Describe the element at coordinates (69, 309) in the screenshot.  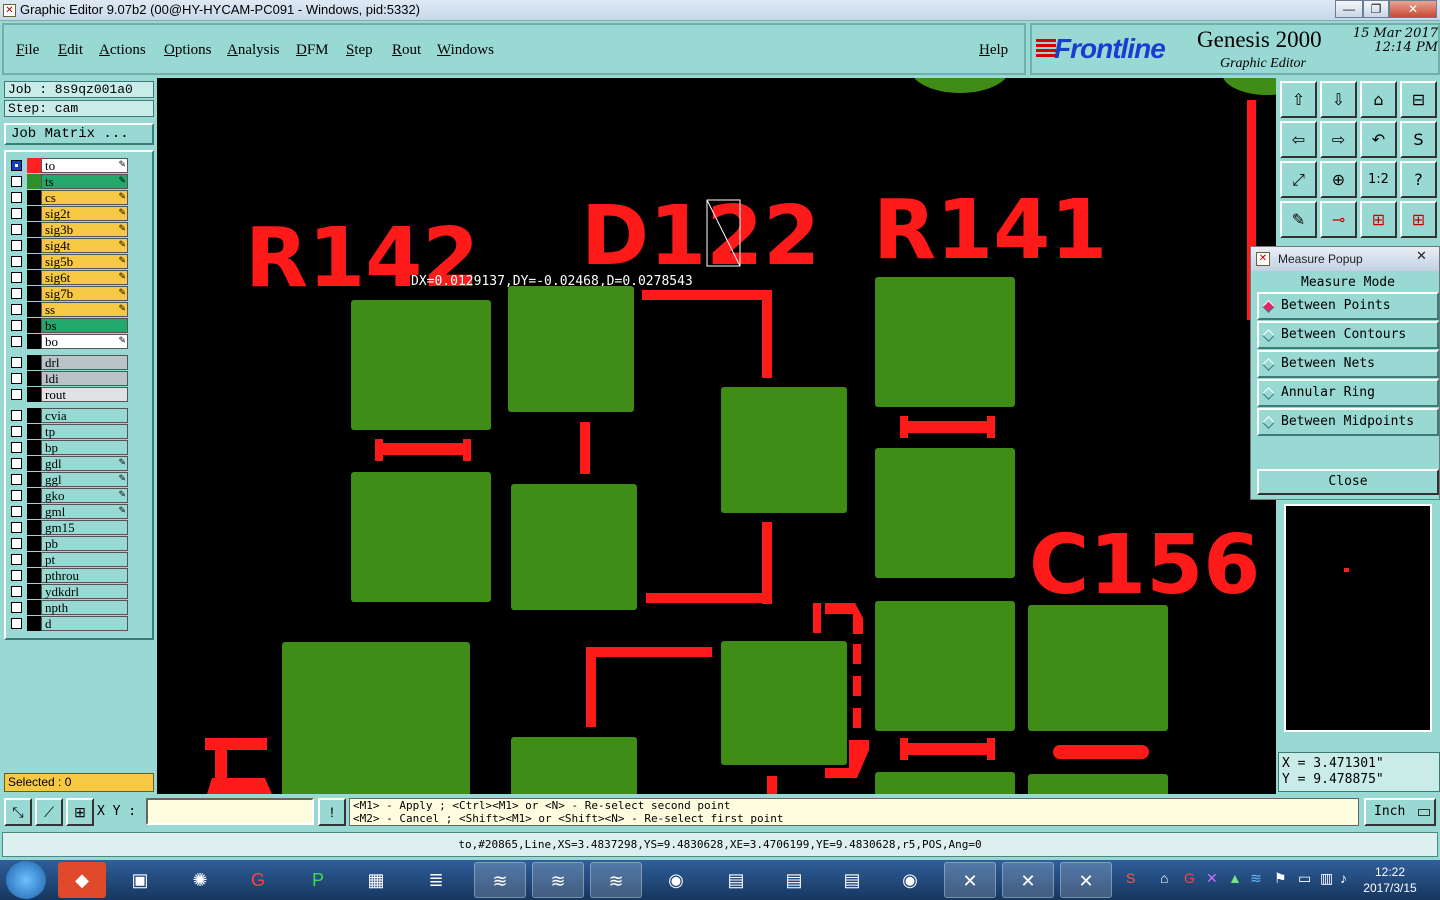
I see `layer-row-ss: ss ✎` at that location.